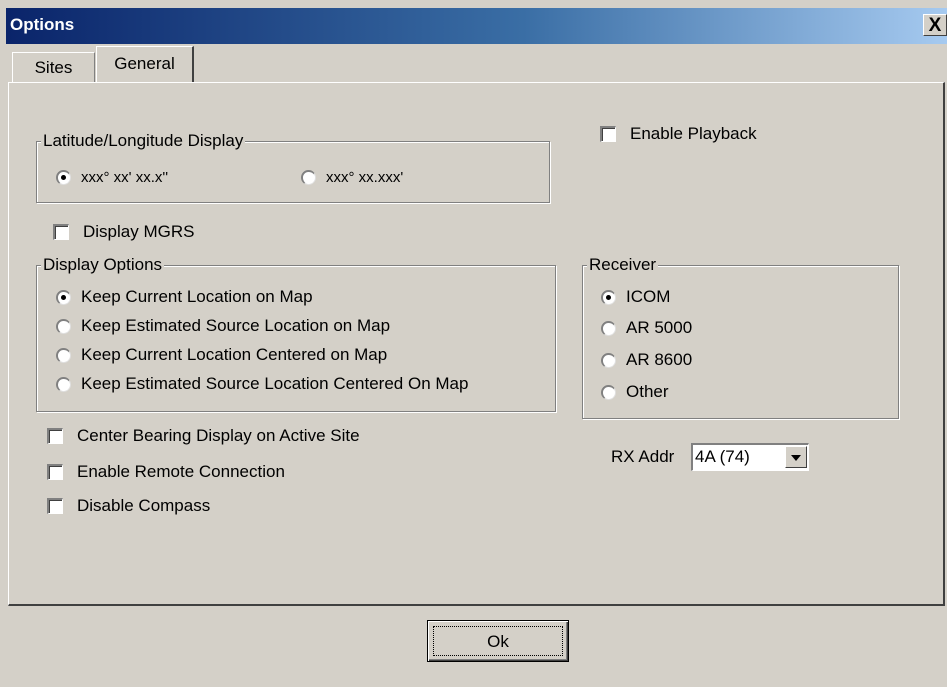 The image size is (947, 687). I want to click on latlon-display-legend: Latitude/Longitude Display, so click(143, 141).